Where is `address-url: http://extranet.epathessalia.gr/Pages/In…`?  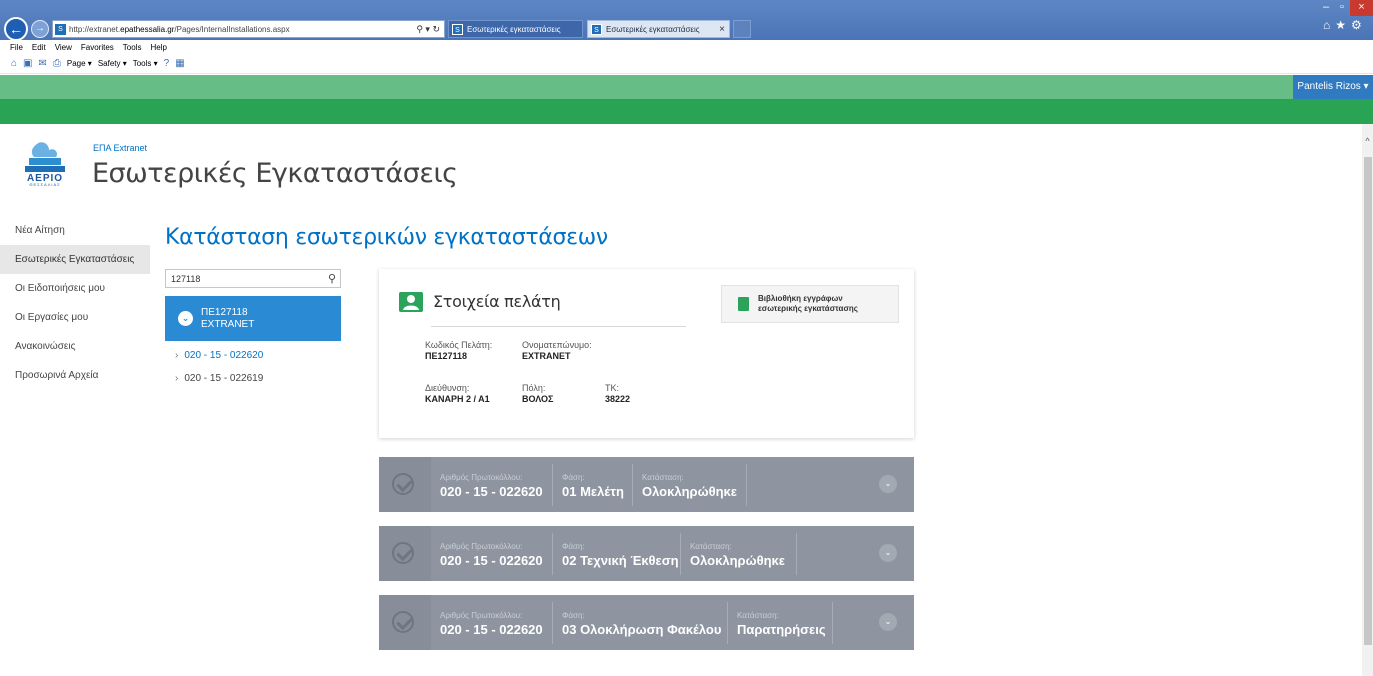
address-url: http://extranet.epathessalia.gr/Pages/In… is located at coordinates (240, 29).